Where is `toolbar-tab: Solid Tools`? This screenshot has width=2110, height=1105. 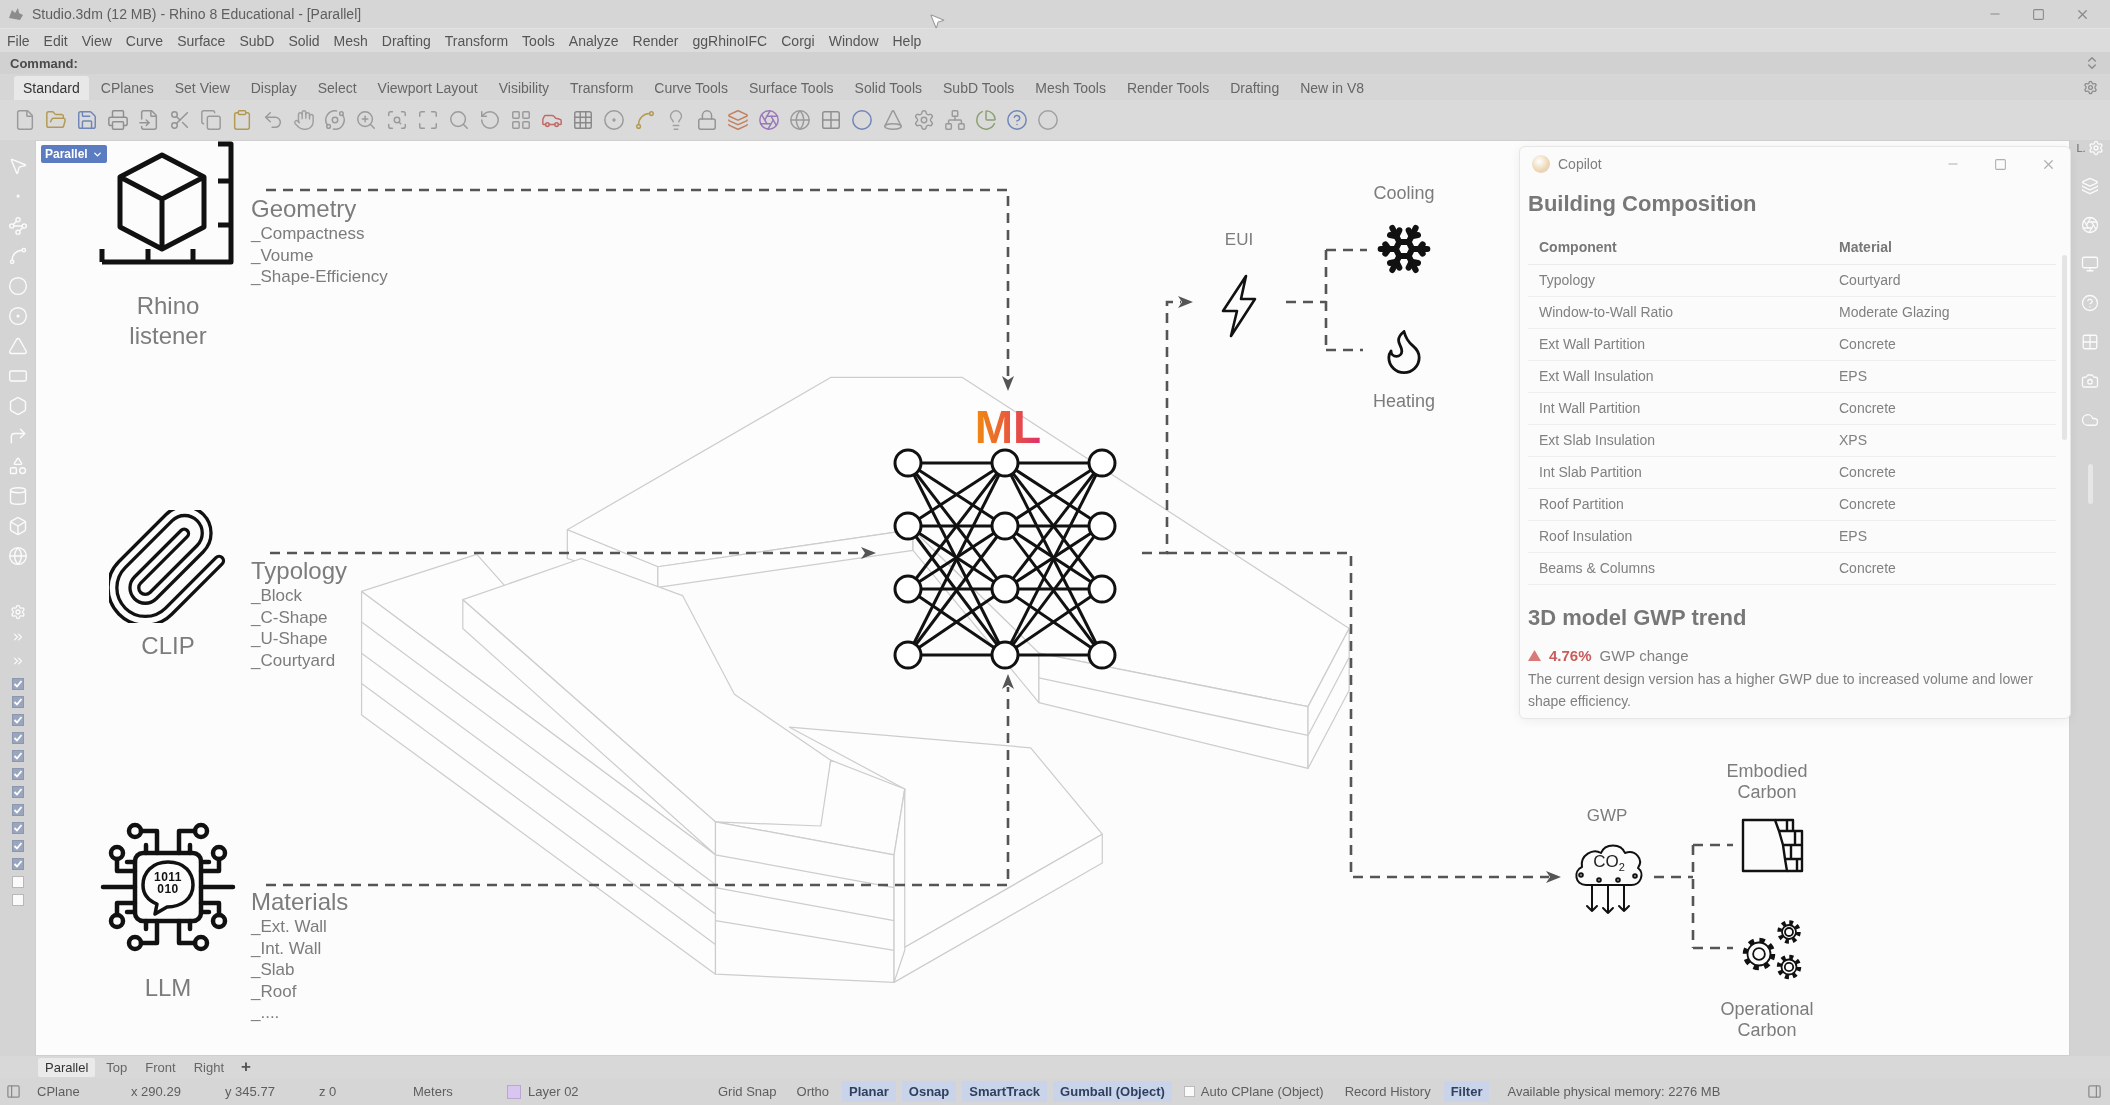 toolbar-tab: Solid Tools is located at coordinates (888, 88).